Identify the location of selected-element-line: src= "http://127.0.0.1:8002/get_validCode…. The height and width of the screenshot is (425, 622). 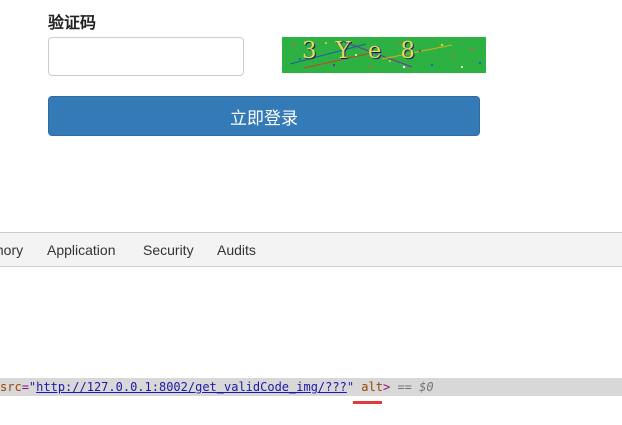
(311, 387).